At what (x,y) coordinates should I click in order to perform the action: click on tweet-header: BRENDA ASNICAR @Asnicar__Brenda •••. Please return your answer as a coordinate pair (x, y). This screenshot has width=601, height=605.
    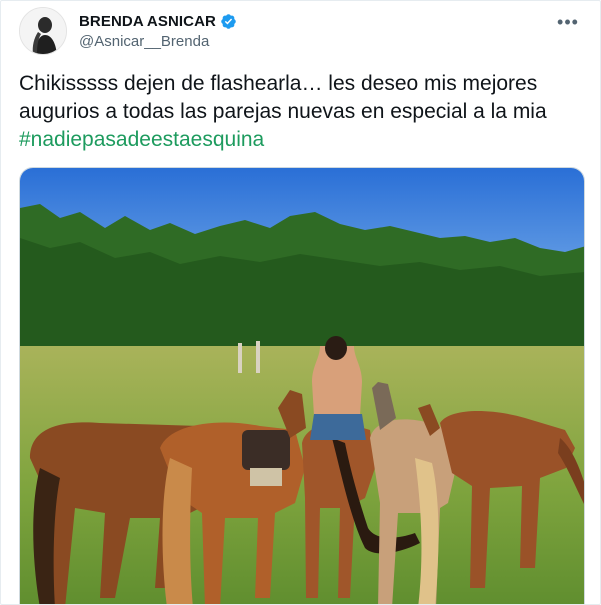
    Looking at the image, I should click on (302, 32).